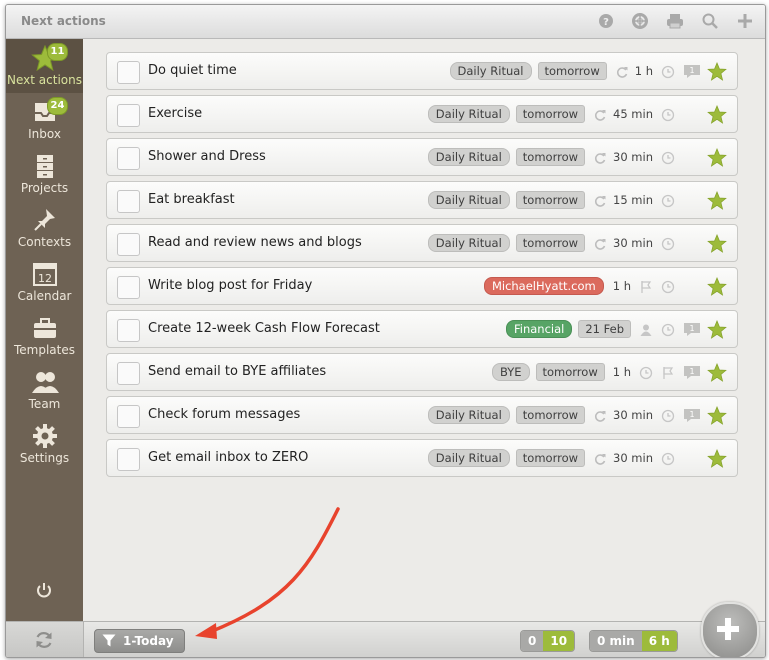  Describe the element at coordinates (44, 336) in the screenshot. I see `sidebar-item-templates: Templates` at that location.